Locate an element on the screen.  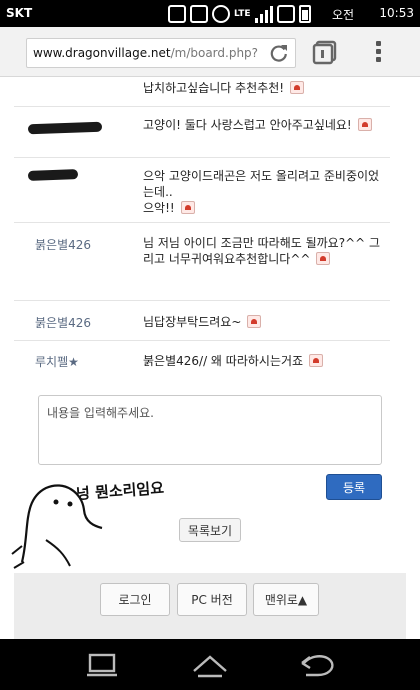
comment-text: 고양이! 둘다 사랑스럽고 안아주고싶네요! is located at coordinates (263, 125).